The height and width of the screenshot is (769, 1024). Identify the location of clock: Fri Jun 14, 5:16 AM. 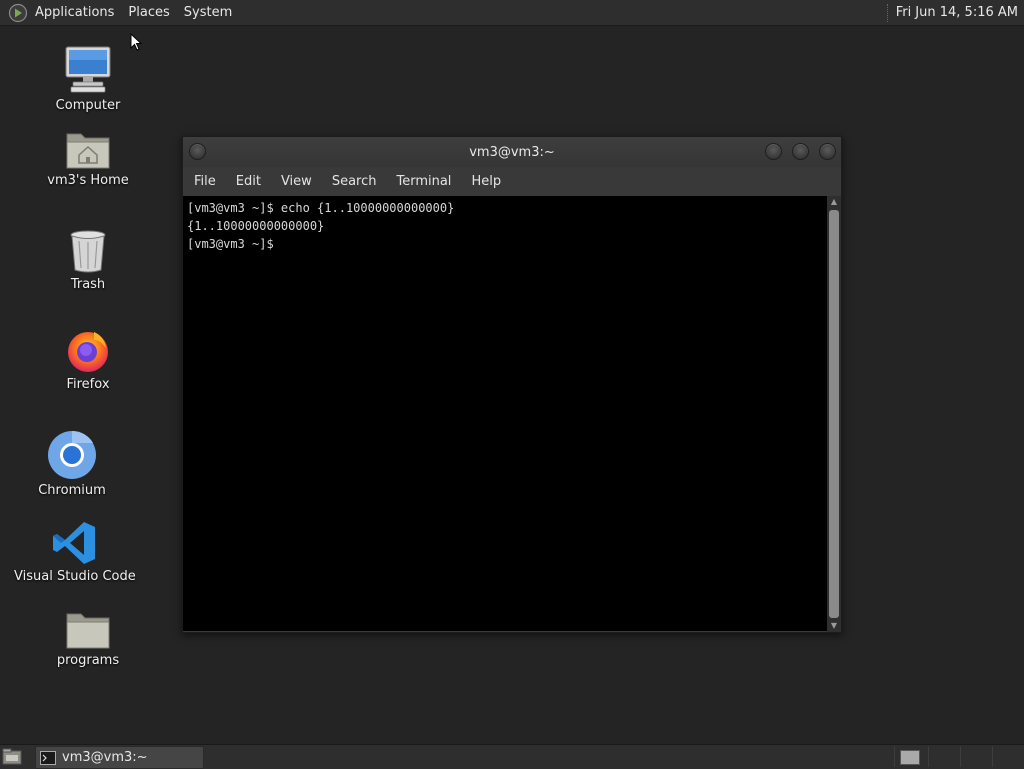
(960, 12).